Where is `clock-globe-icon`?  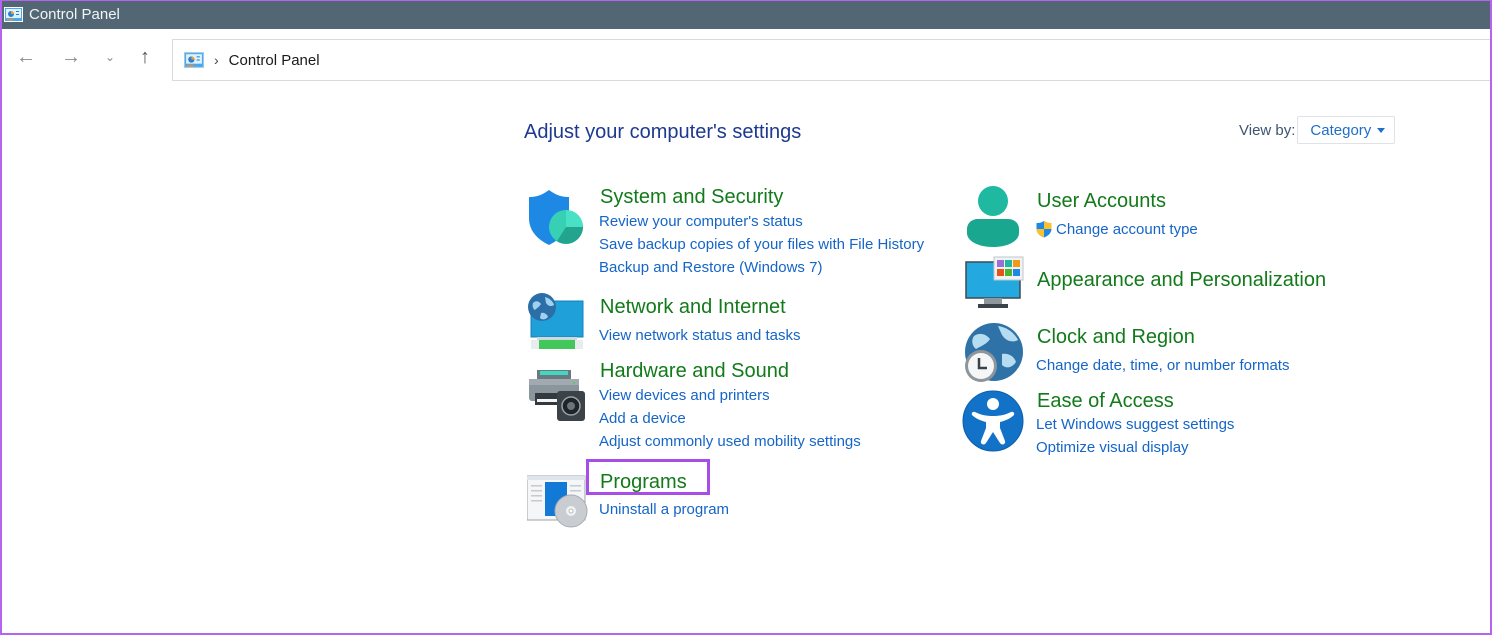
clock-globe-icon is located at coordinates (994, 352).